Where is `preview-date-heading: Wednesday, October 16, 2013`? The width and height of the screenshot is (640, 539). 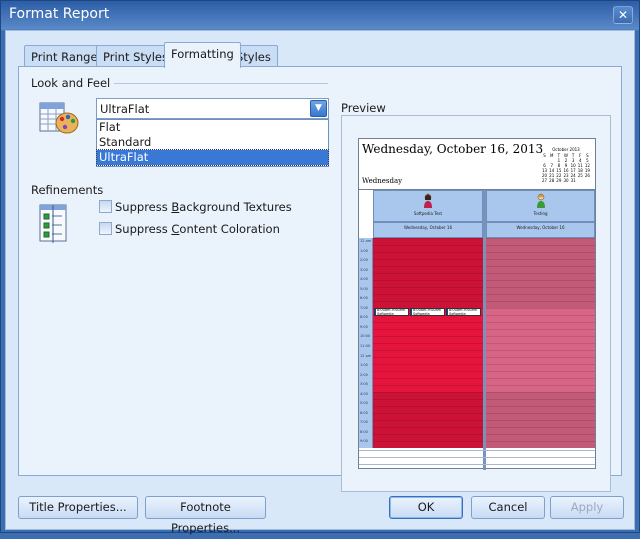 preview-date-heading: Wednesday, October 16, 2013 is located at coordinates (453, 149).